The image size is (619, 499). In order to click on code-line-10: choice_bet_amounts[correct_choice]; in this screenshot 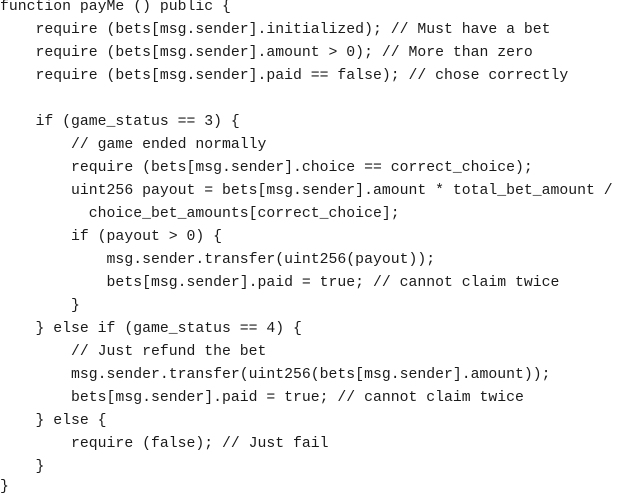, I will do `click(200, 214)`.